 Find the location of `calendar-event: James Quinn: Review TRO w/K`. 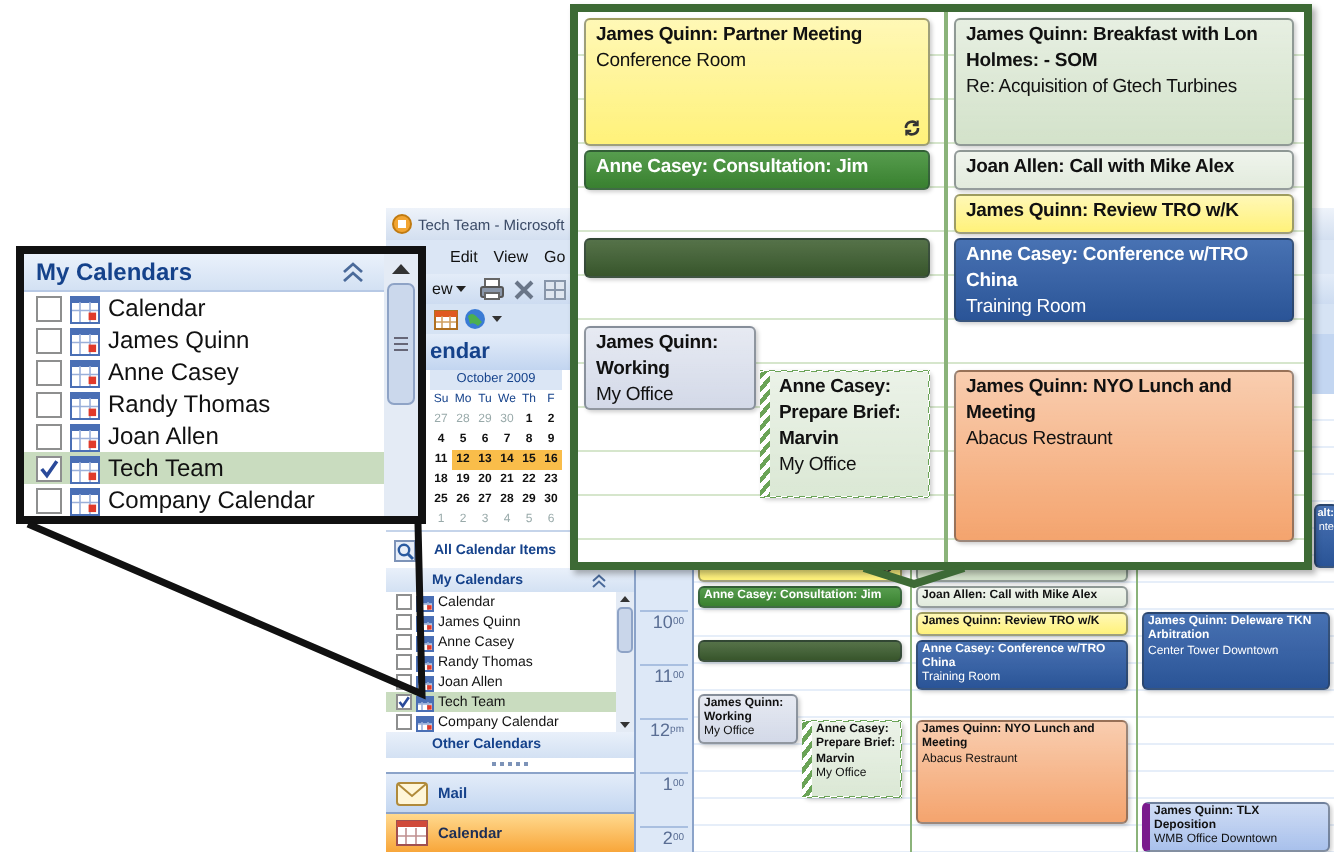

calendar-event: James Quinn: Review TRO w/K is located at coordinates (1124, 214).